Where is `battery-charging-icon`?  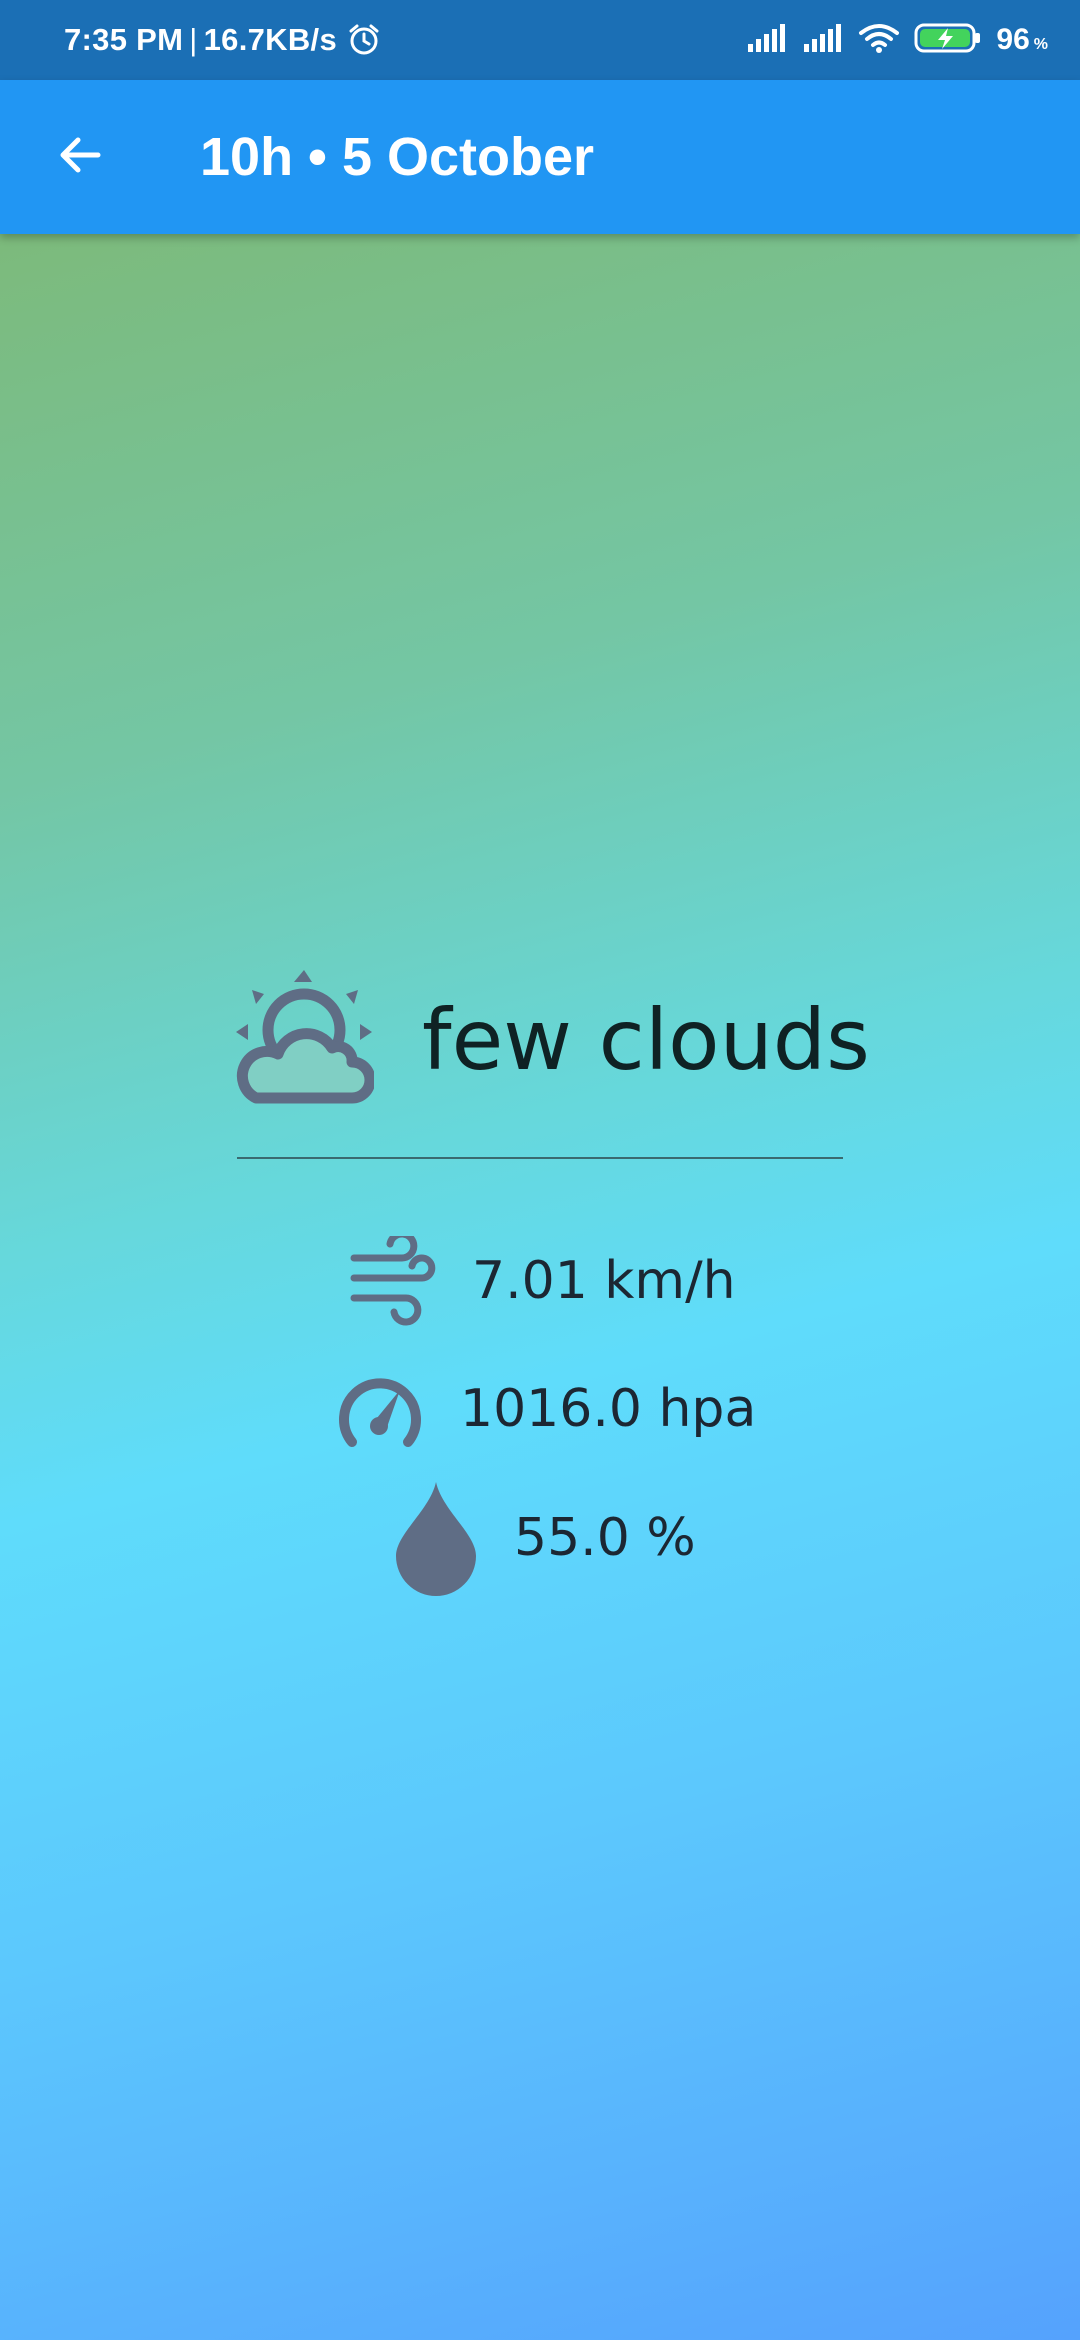
battery-charging-icon is located at coordinates (948, 40).